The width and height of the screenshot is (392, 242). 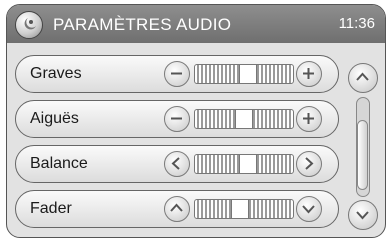 I want to click on chevron-right-icon, so click(x=309, y=164).